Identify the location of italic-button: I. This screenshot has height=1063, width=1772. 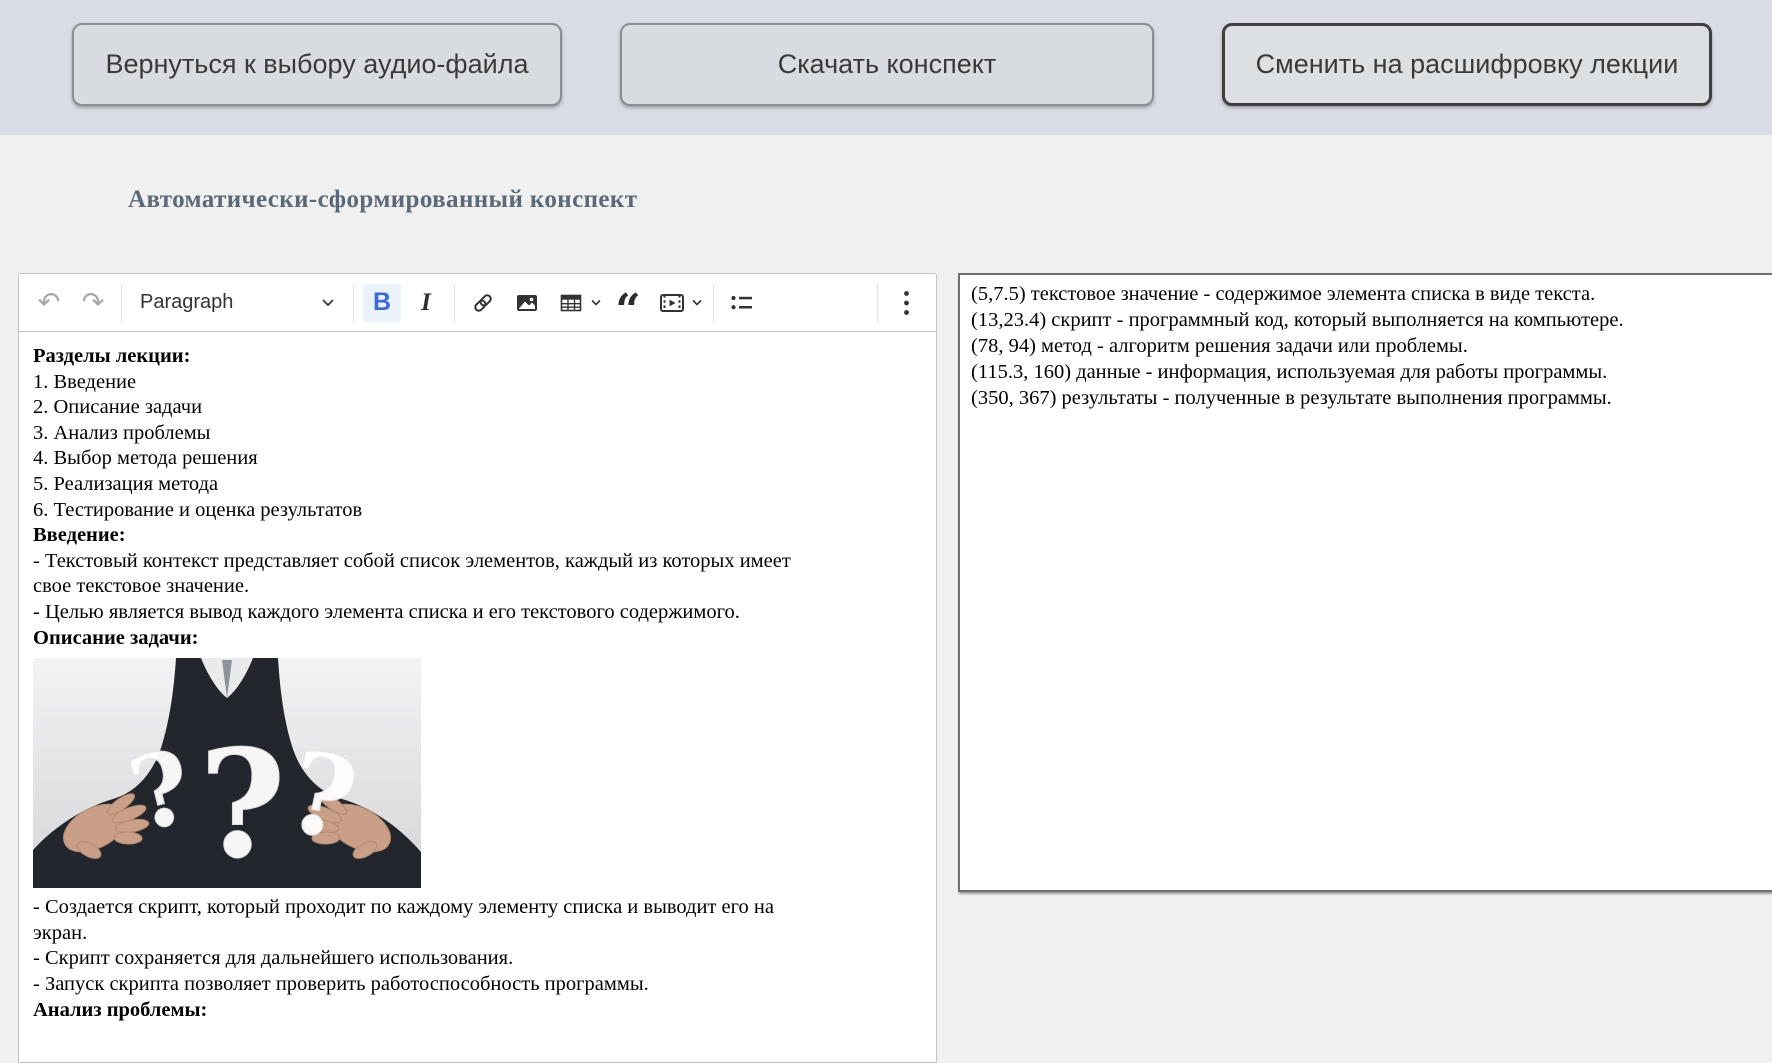
(426, 303).